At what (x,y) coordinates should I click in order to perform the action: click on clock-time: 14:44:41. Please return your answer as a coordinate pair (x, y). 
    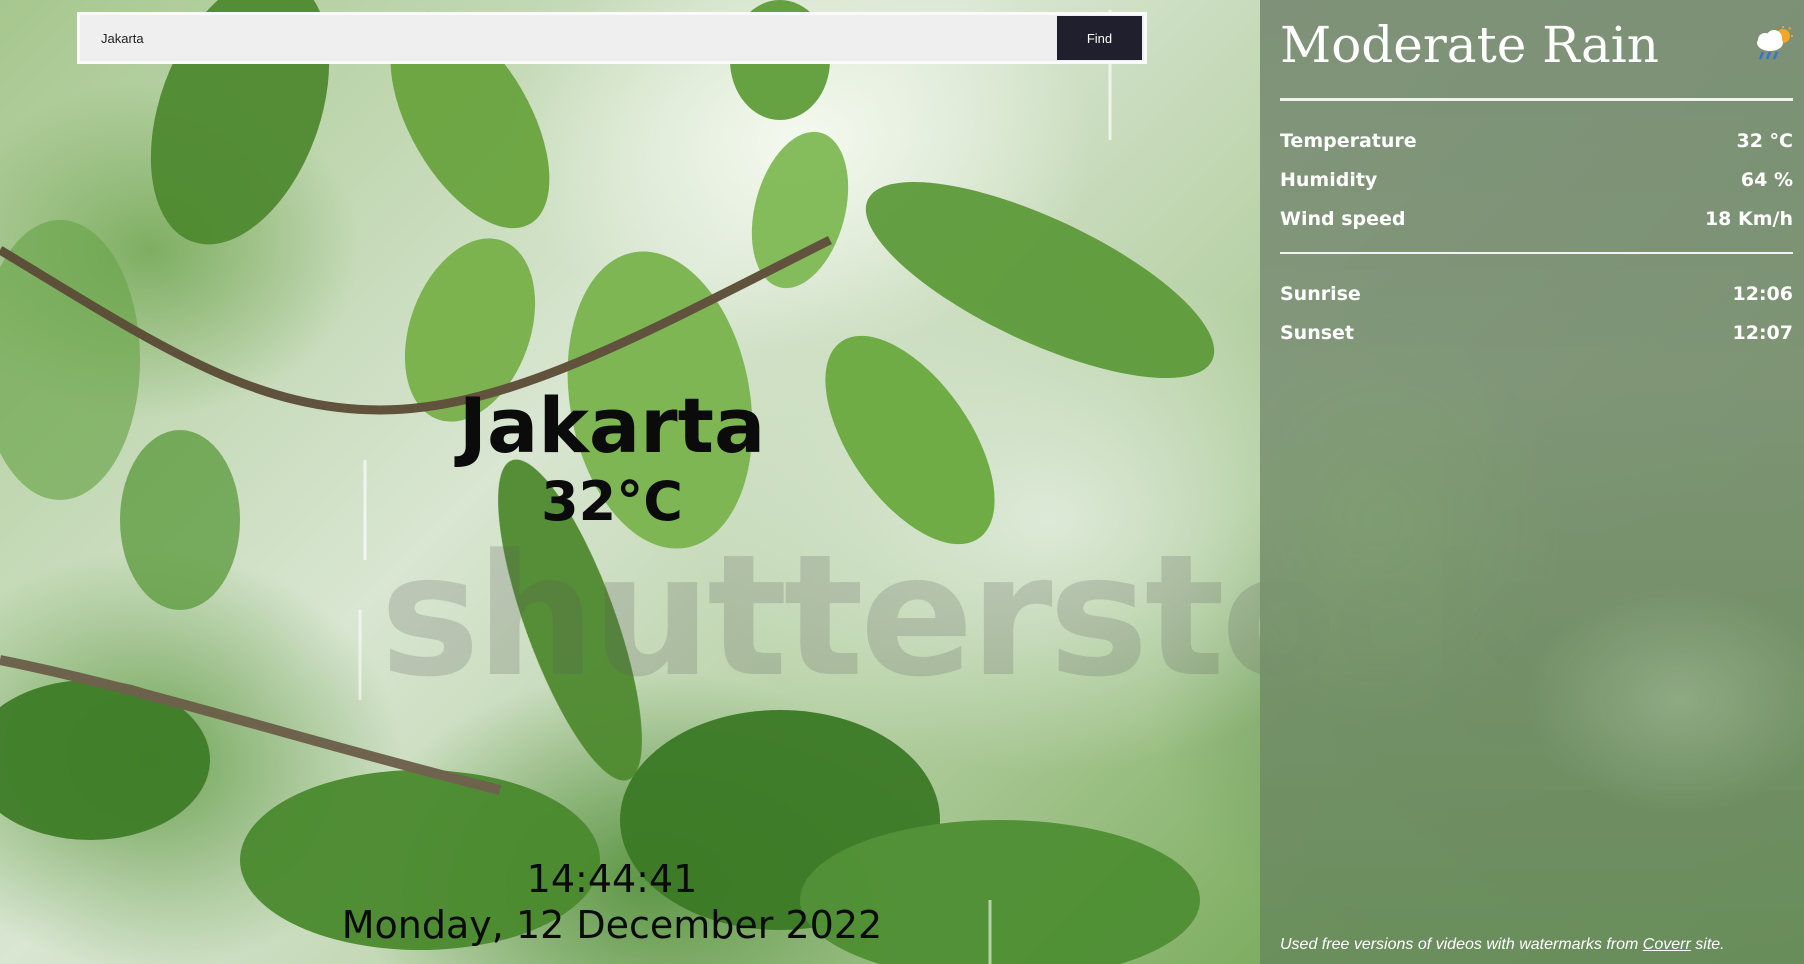
    Looking at the image, I should click on (612, 879).